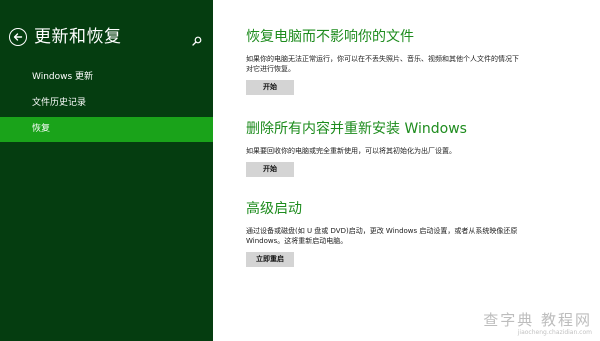  I want to click on watermark-text: 查字典 教程网, so click(537, 320).